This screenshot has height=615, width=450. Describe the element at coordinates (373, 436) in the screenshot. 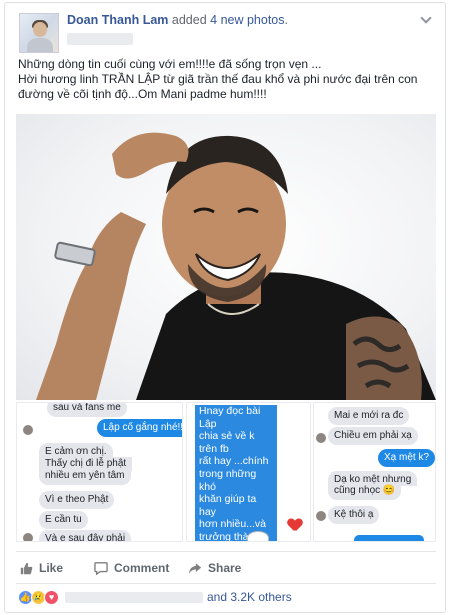

I see `chat-bubble: Chiều em phải xạ` at that location.